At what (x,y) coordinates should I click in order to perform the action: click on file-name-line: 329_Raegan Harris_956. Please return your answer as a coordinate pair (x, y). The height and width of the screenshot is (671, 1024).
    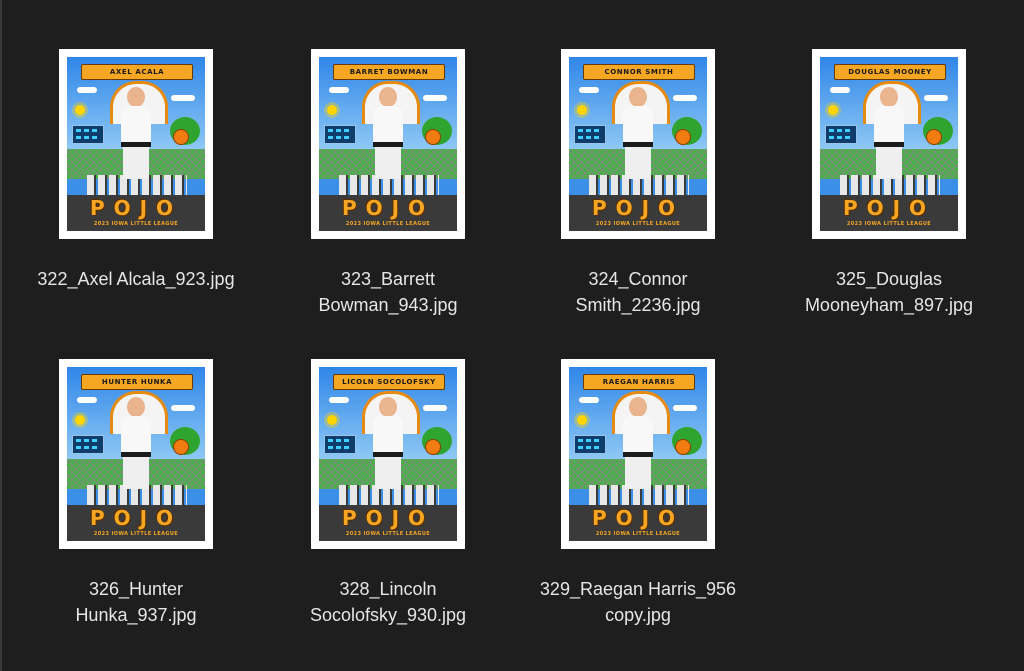
    Looking at the image, I should click on (638, 589).